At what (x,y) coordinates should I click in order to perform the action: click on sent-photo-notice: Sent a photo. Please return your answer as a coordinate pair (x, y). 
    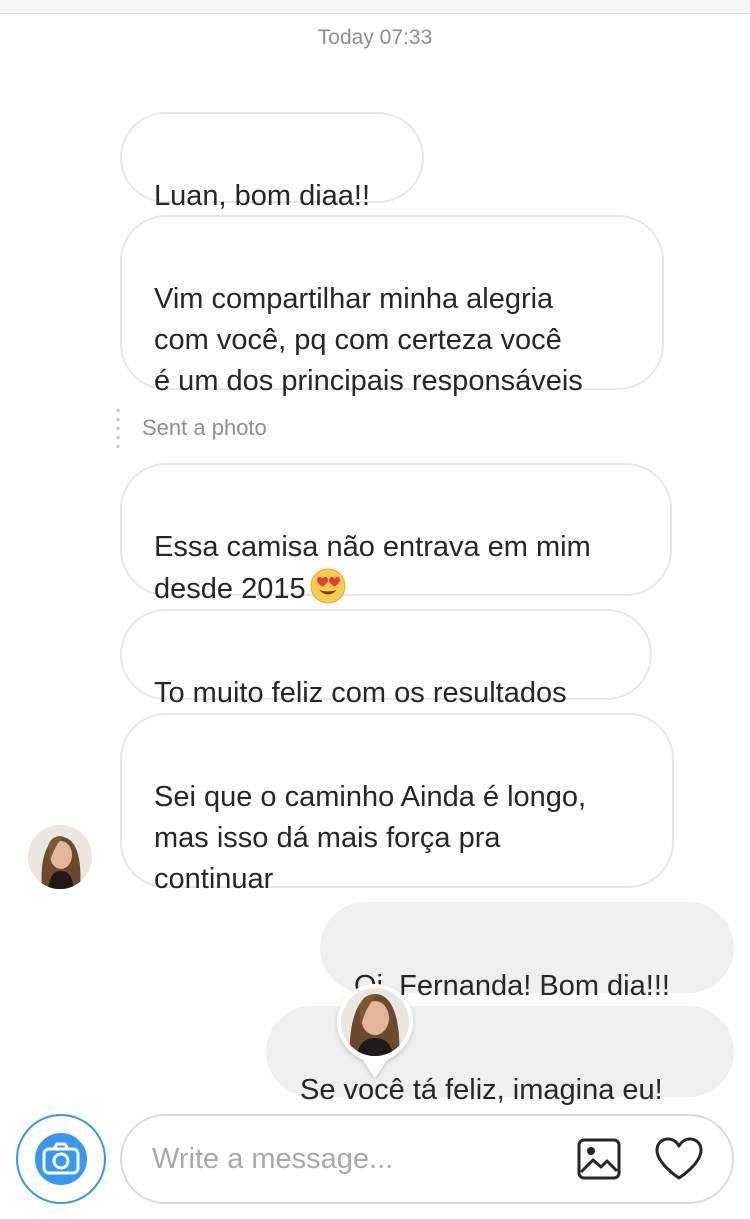
    Looking at the image, I should click on (191, 428).